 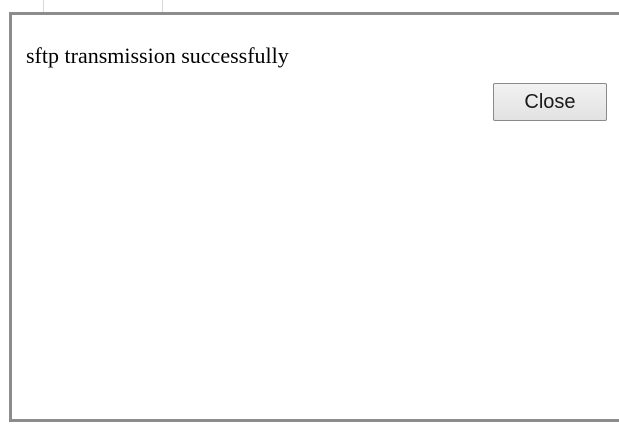 I want to click on dialog-message: sftp transmission successfully, so click(x=157, y=55).